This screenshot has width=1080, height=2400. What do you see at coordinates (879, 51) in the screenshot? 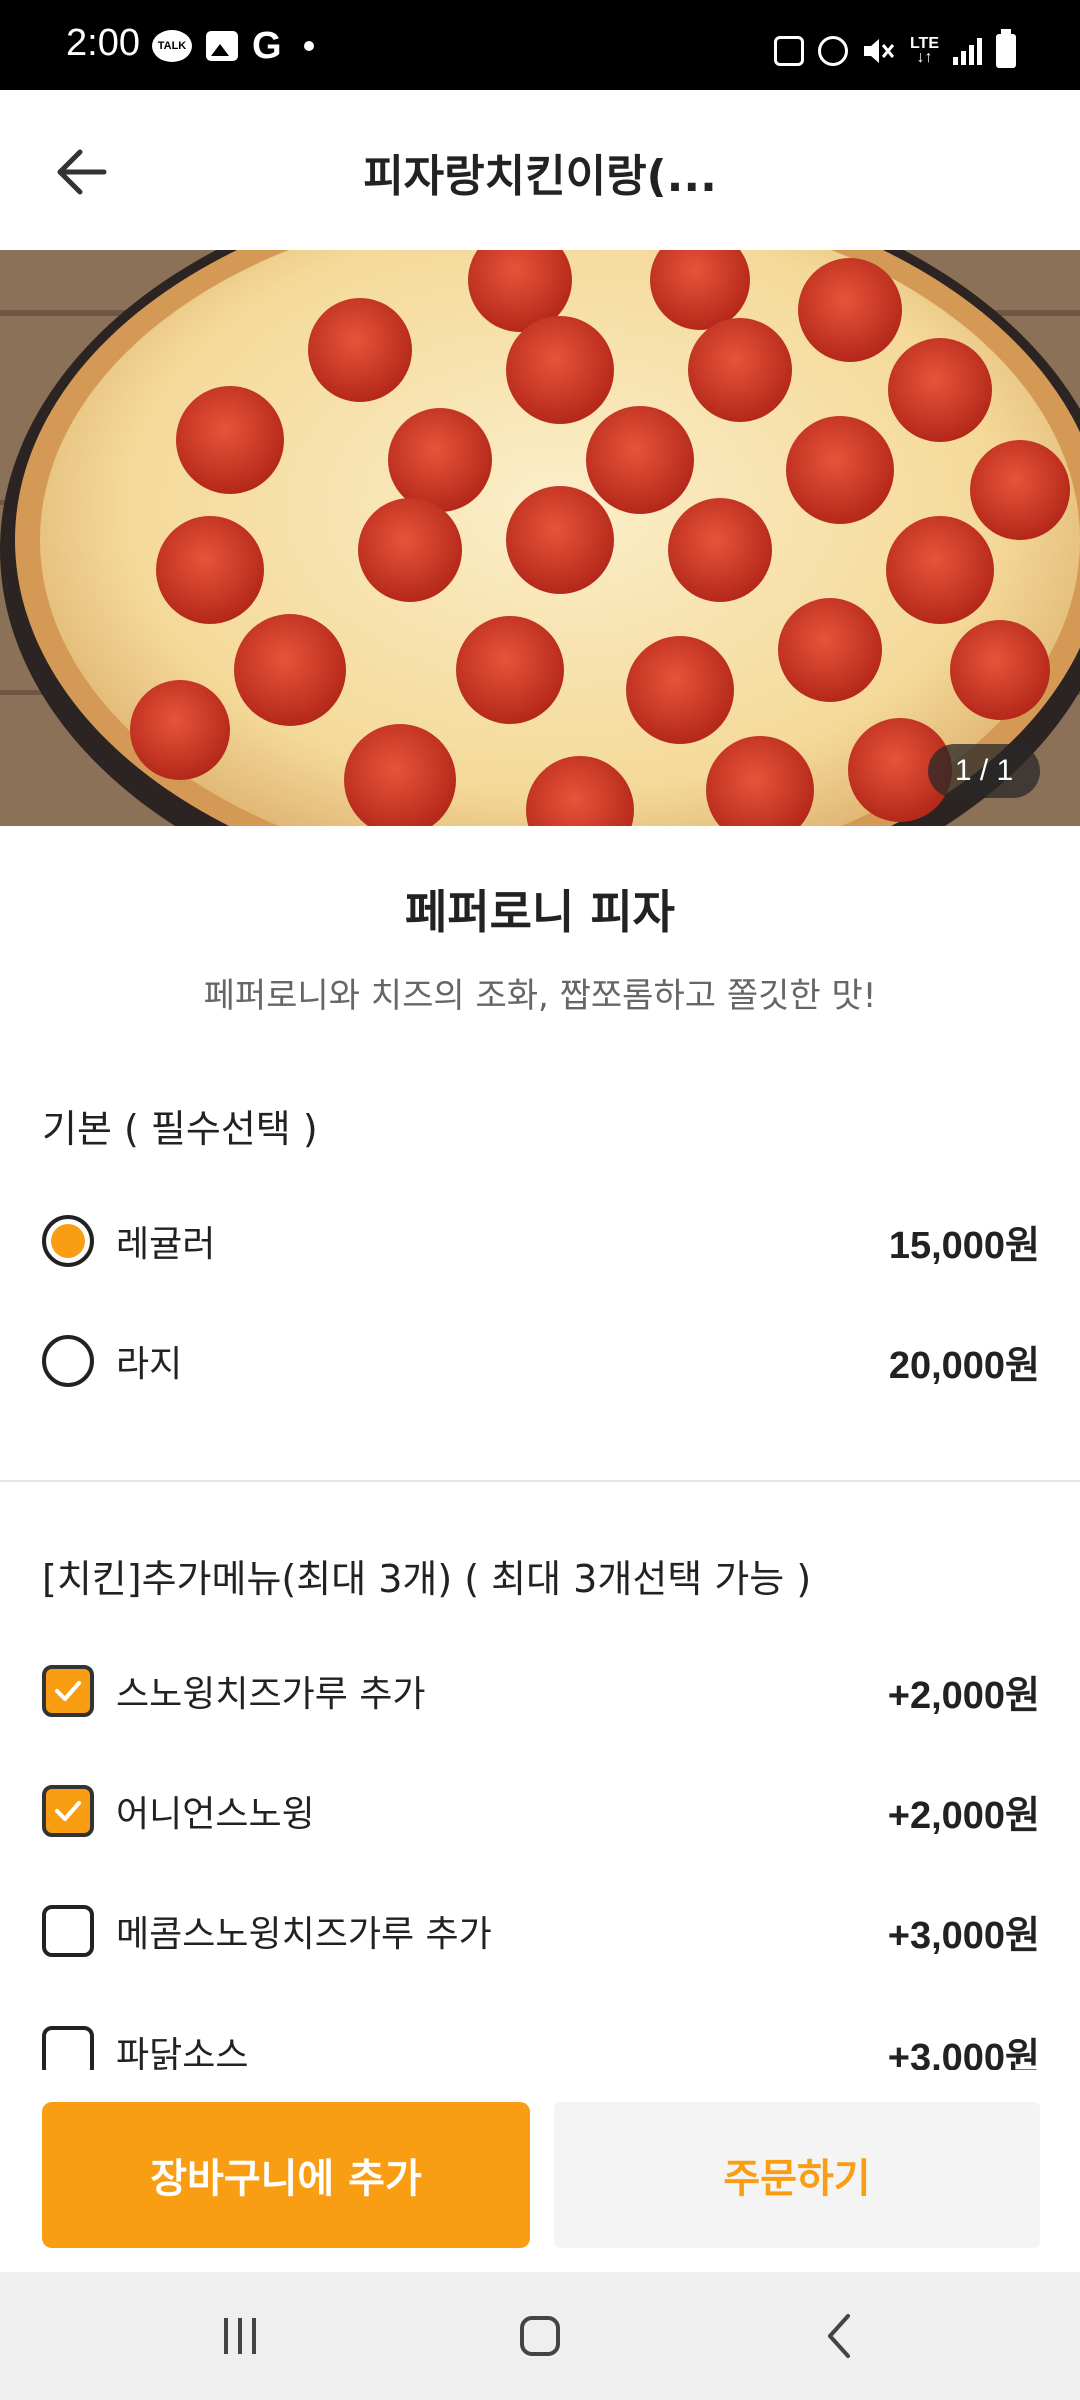
I see `mute-icon` at bounding box center [879, 51].